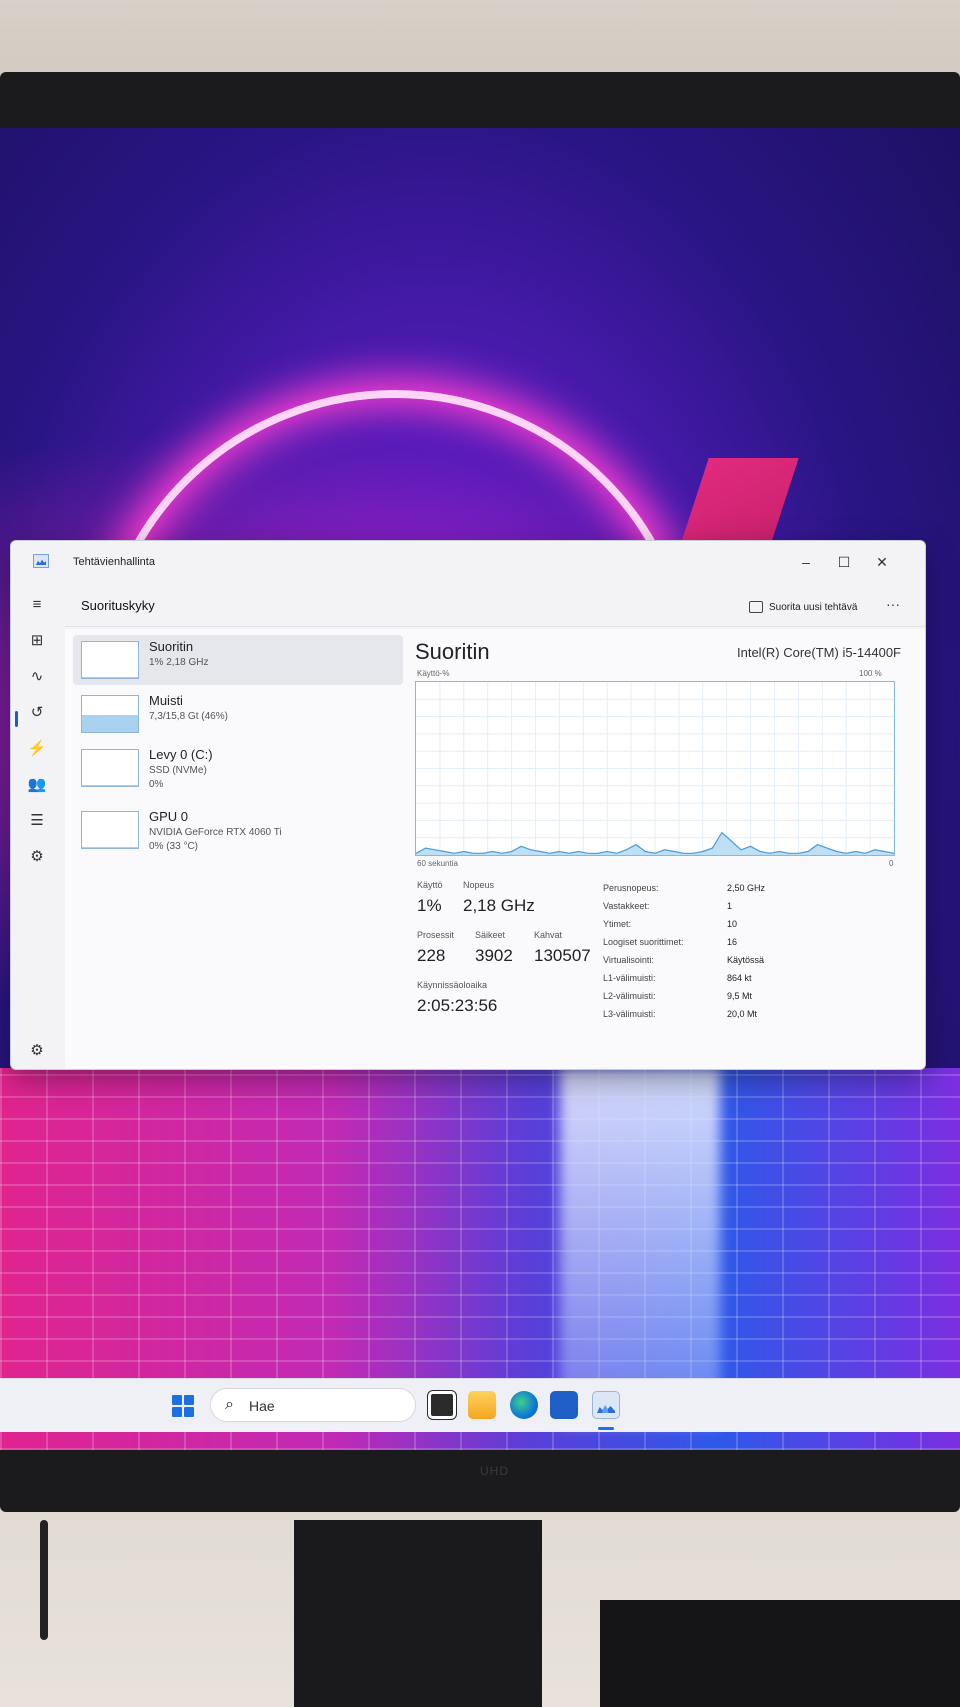 The height and width of the screenshot is (1707, 960). What do you see at coordinates (110, 660) in the screenshot?
I see `cpu-thumbnail` at bounding box center [110, 660].